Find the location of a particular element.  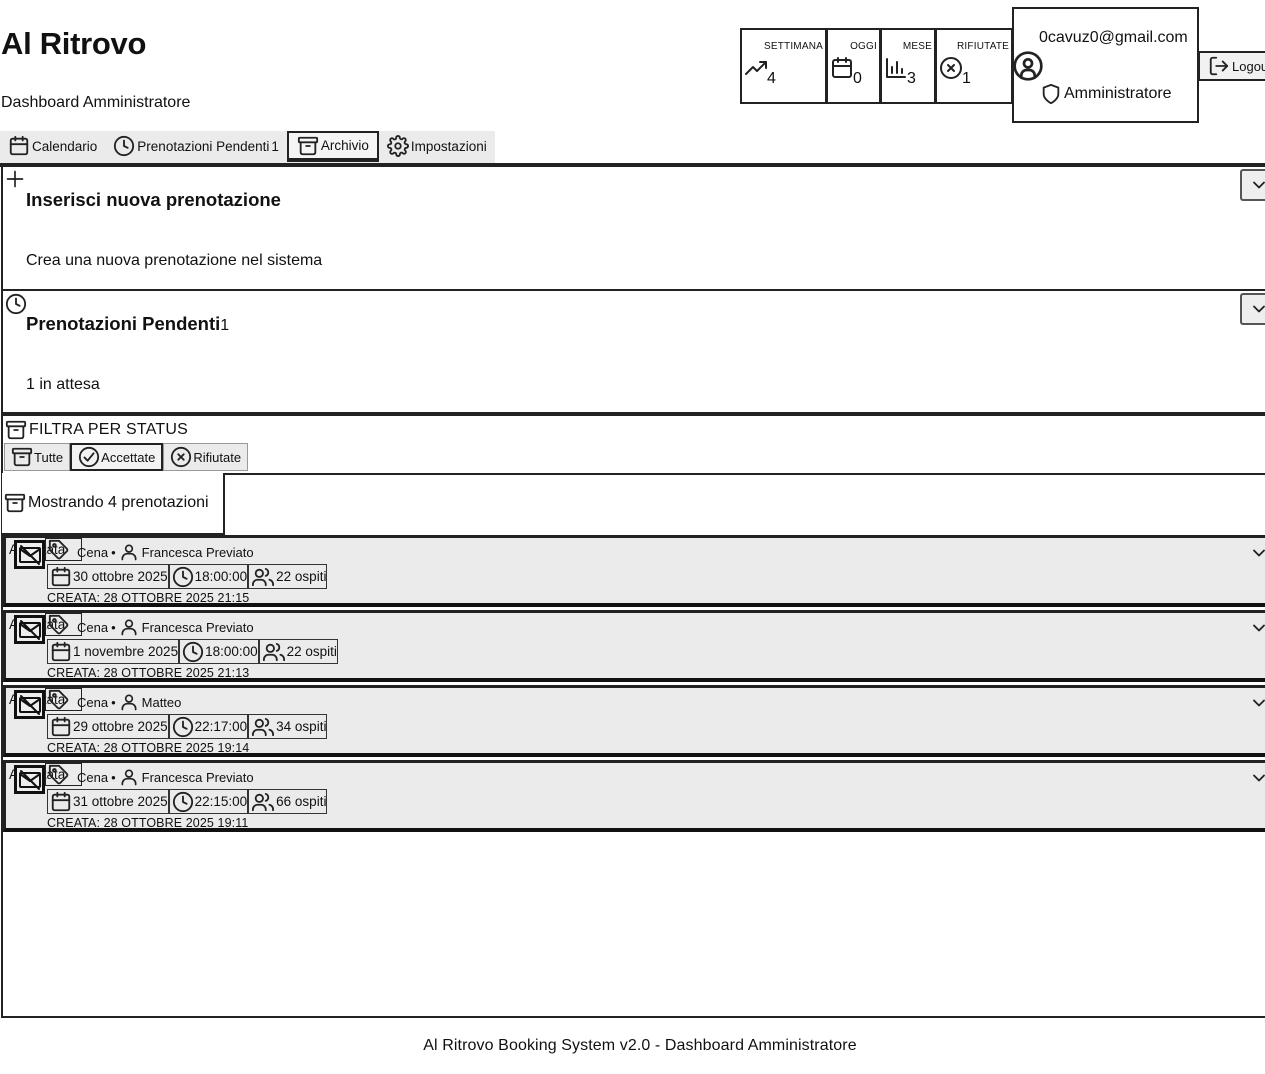

tab-label: Impostazioni is located at coordinates (448, 146).